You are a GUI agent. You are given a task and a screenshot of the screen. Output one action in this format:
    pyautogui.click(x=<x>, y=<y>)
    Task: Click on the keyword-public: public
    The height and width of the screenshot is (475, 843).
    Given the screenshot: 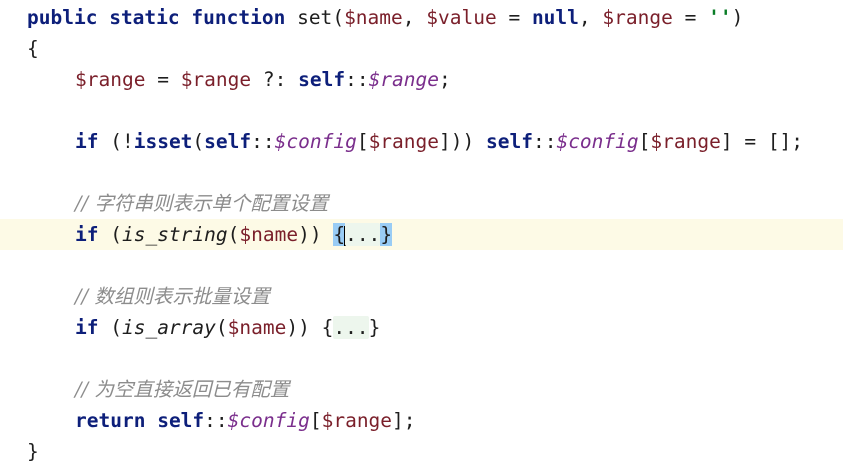 What is the action you would take?
    pyautogui.click(x=62, y=17)
    